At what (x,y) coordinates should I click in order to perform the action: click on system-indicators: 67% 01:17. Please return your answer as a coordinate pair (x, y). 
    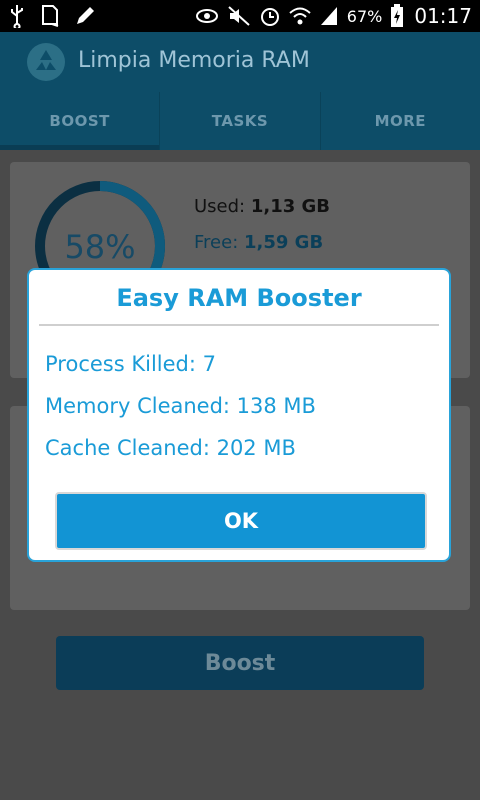
    Looking at the image, I should click on (333, 16).